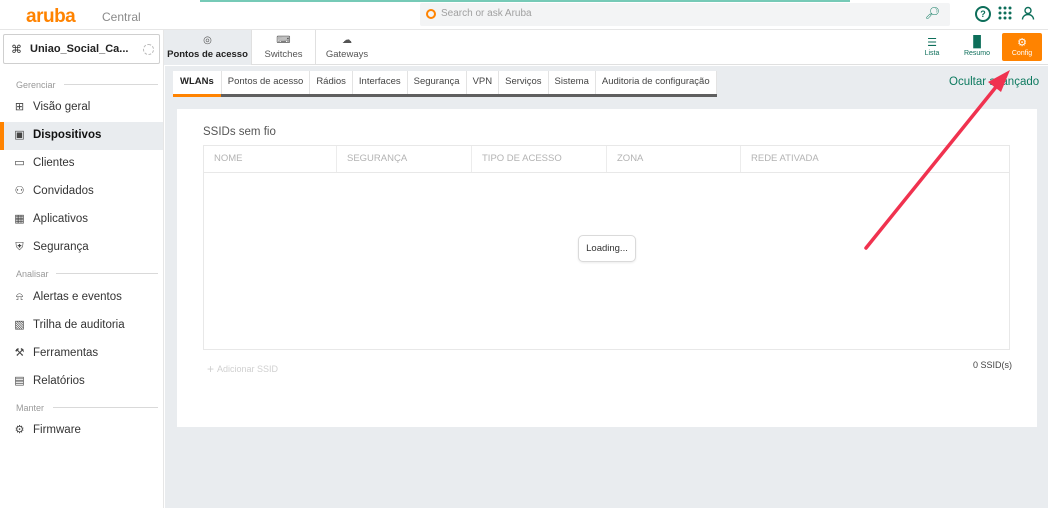  Describe the element at coordinates (404, 159) in the screenshot. I see `column-header-security: SEGURANÇA` at that location.